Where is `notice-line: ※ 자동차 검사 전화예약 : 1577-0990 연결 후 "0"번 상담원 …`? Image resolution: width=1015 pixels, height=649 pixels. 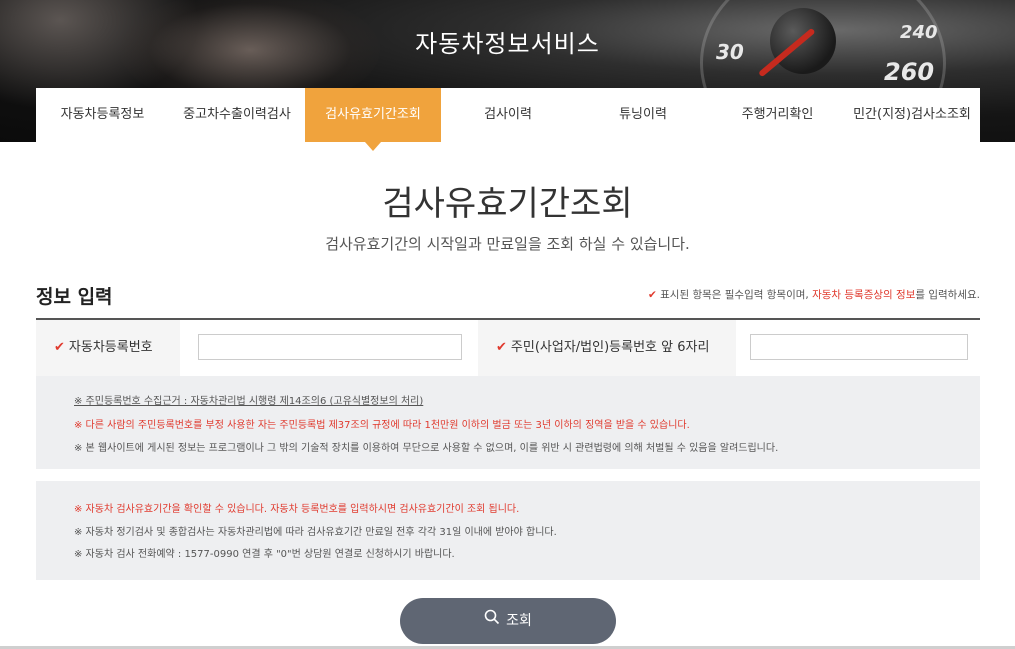
notice-line: ※ 자동차 검사 전화예약 : 1577-0990 연결 후 "0"번 상담원 … is located at coordinates (264, 554).